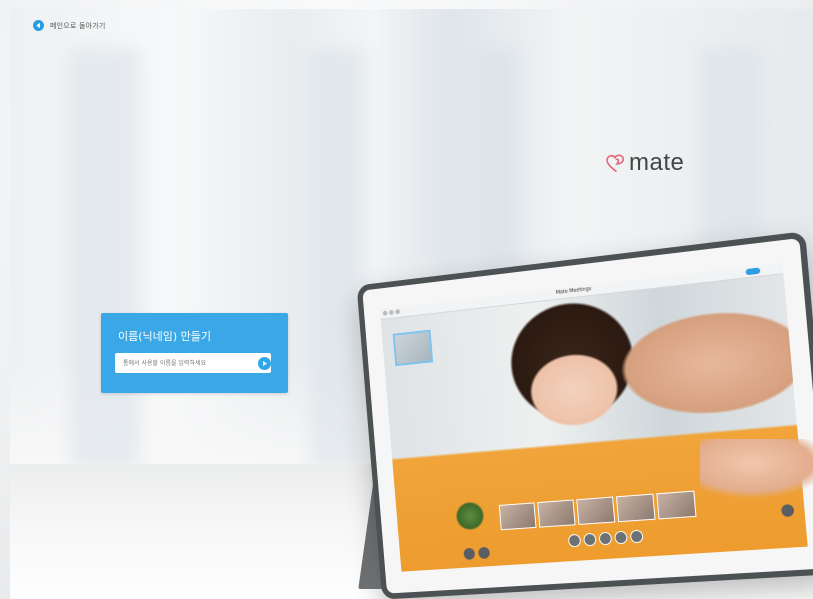 This screenshot has width=813, height=599. I want to click on mic-icon, so click(574, 540).